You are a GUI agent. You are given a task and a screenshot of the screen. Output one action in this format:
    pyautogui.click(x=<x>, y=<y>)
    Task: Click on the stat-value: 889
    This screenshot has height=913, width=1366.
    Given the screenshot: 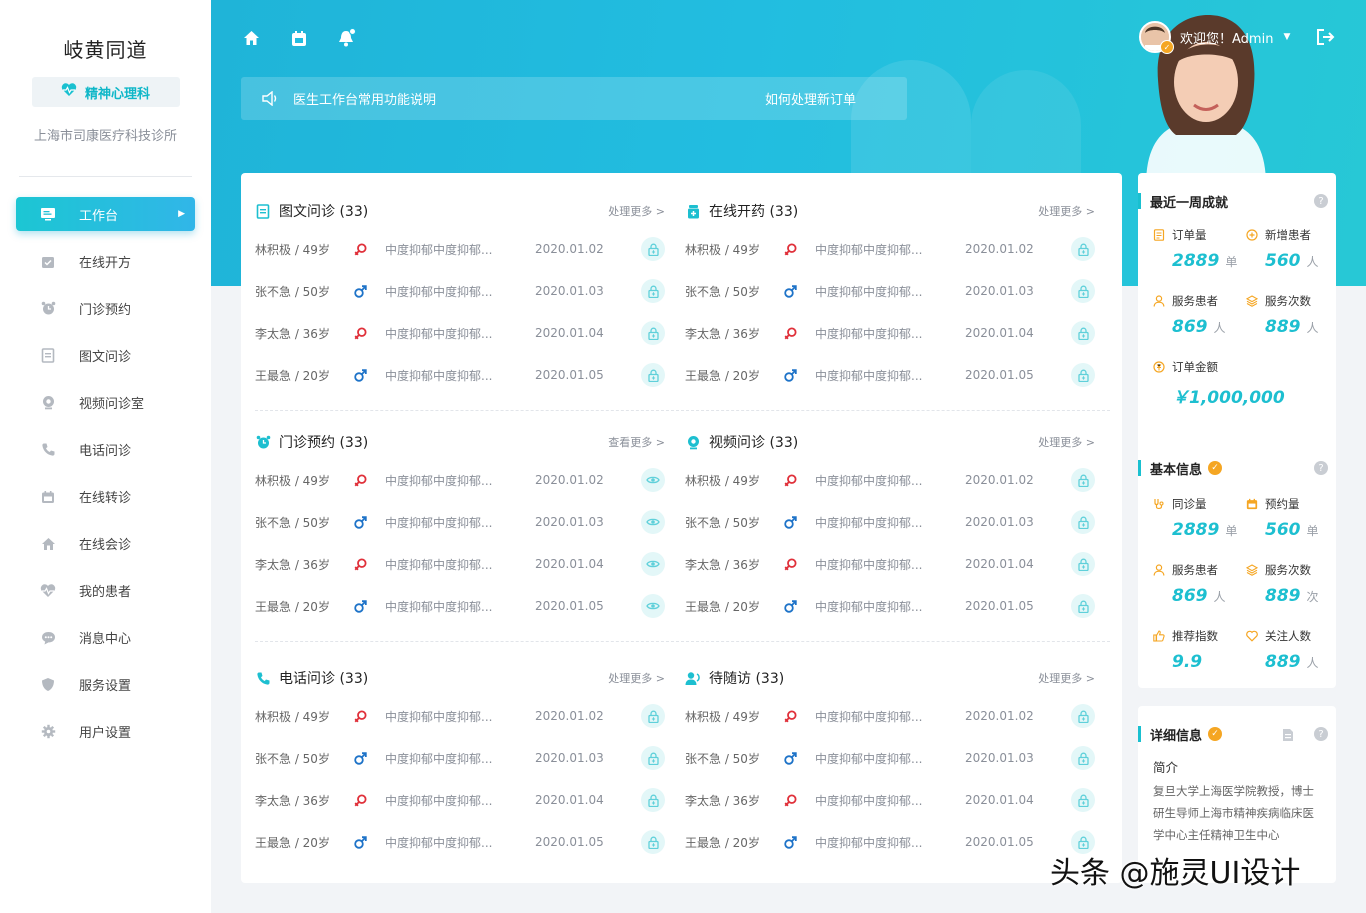 What is the action you would take?
    pyautogui.click(x=1283, y=596)
    